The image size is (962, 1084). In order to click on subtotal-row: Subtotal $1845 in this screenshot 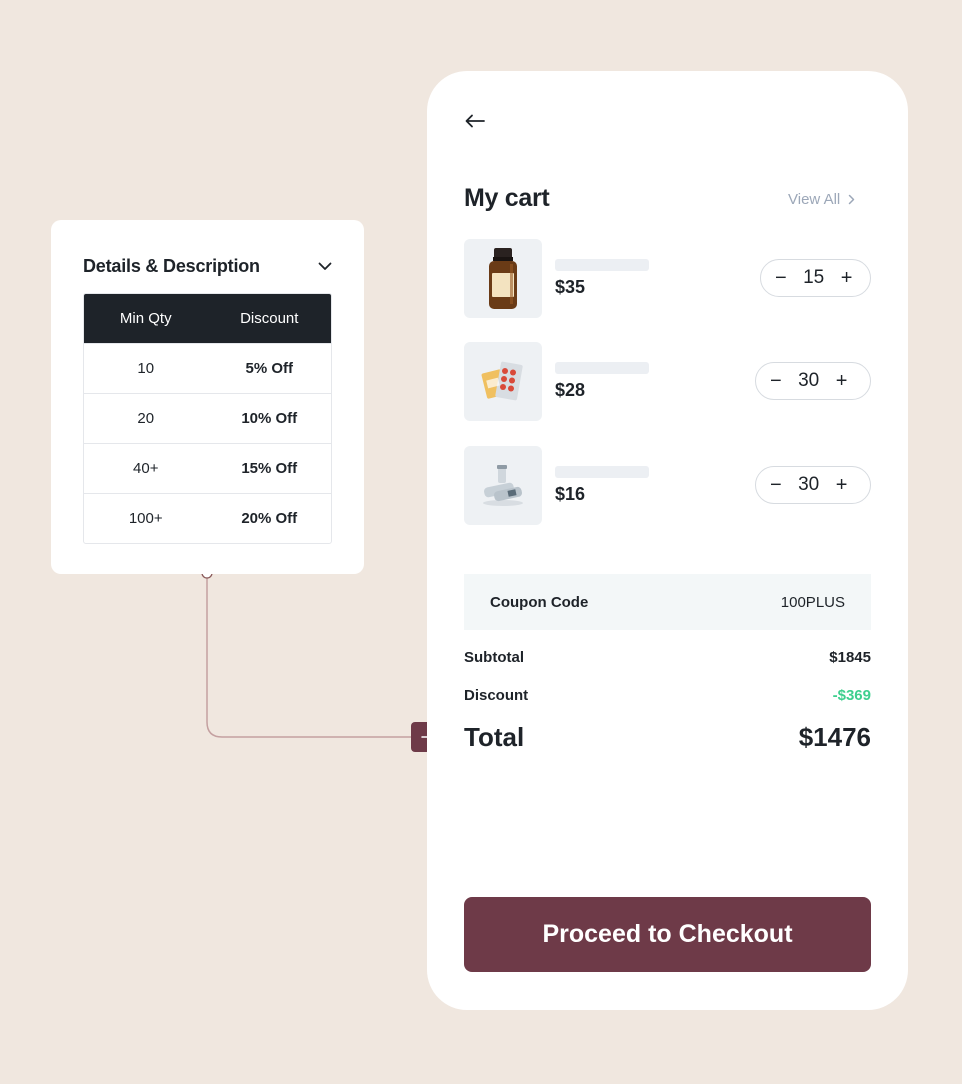, I will do `click(667, 657)`.